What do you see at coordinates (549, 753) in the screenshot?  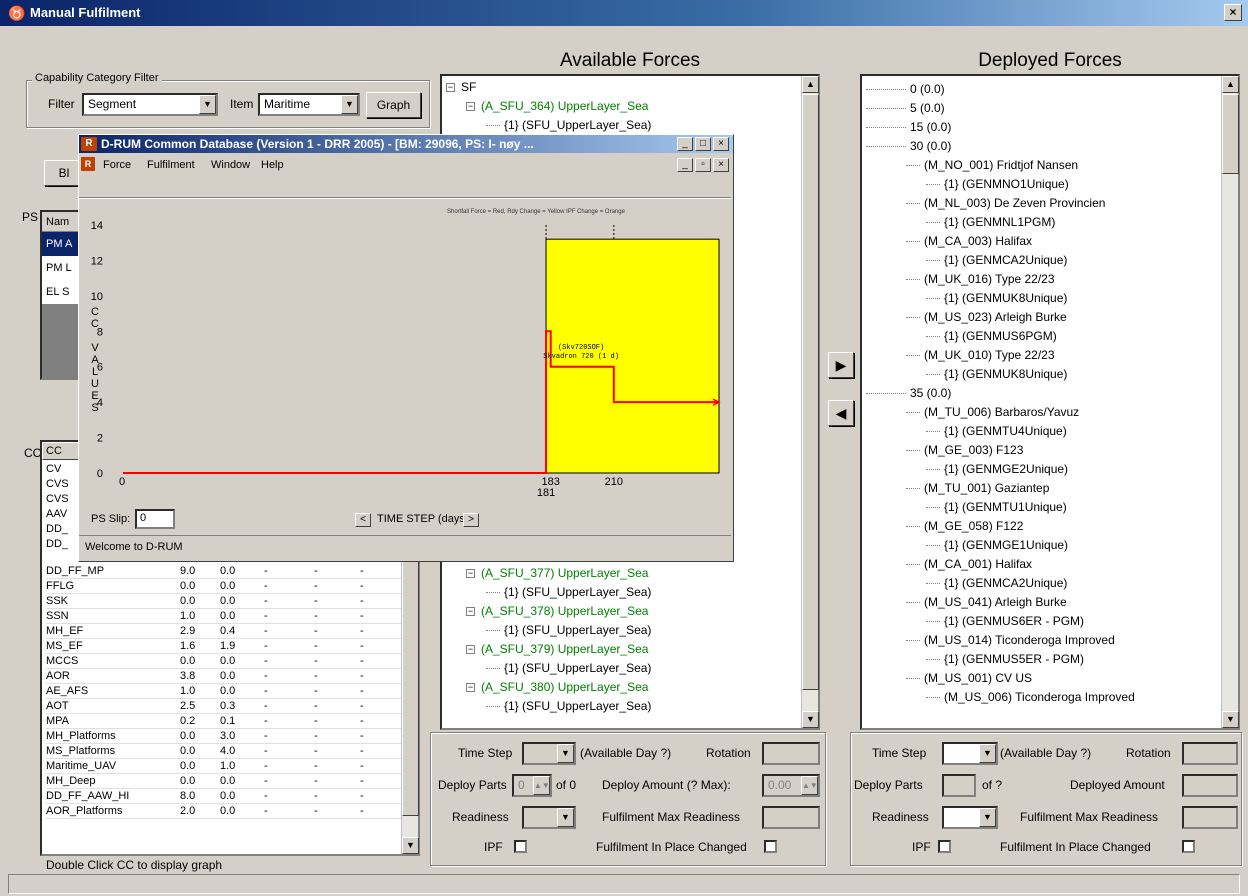 I see `available-time-step-select: ▼` at bounding box center [549, 753].